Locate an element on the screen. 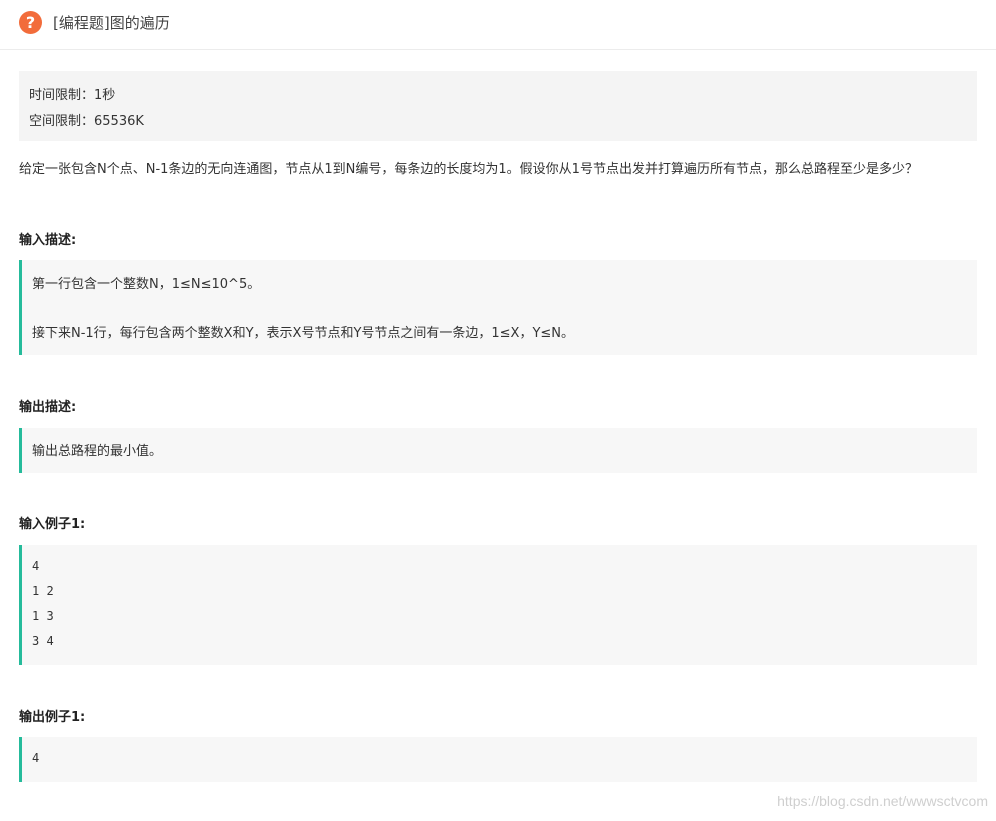  watermark: https://blog.csdn.net/wwwsctvcom is located at coordinates (882, 801).